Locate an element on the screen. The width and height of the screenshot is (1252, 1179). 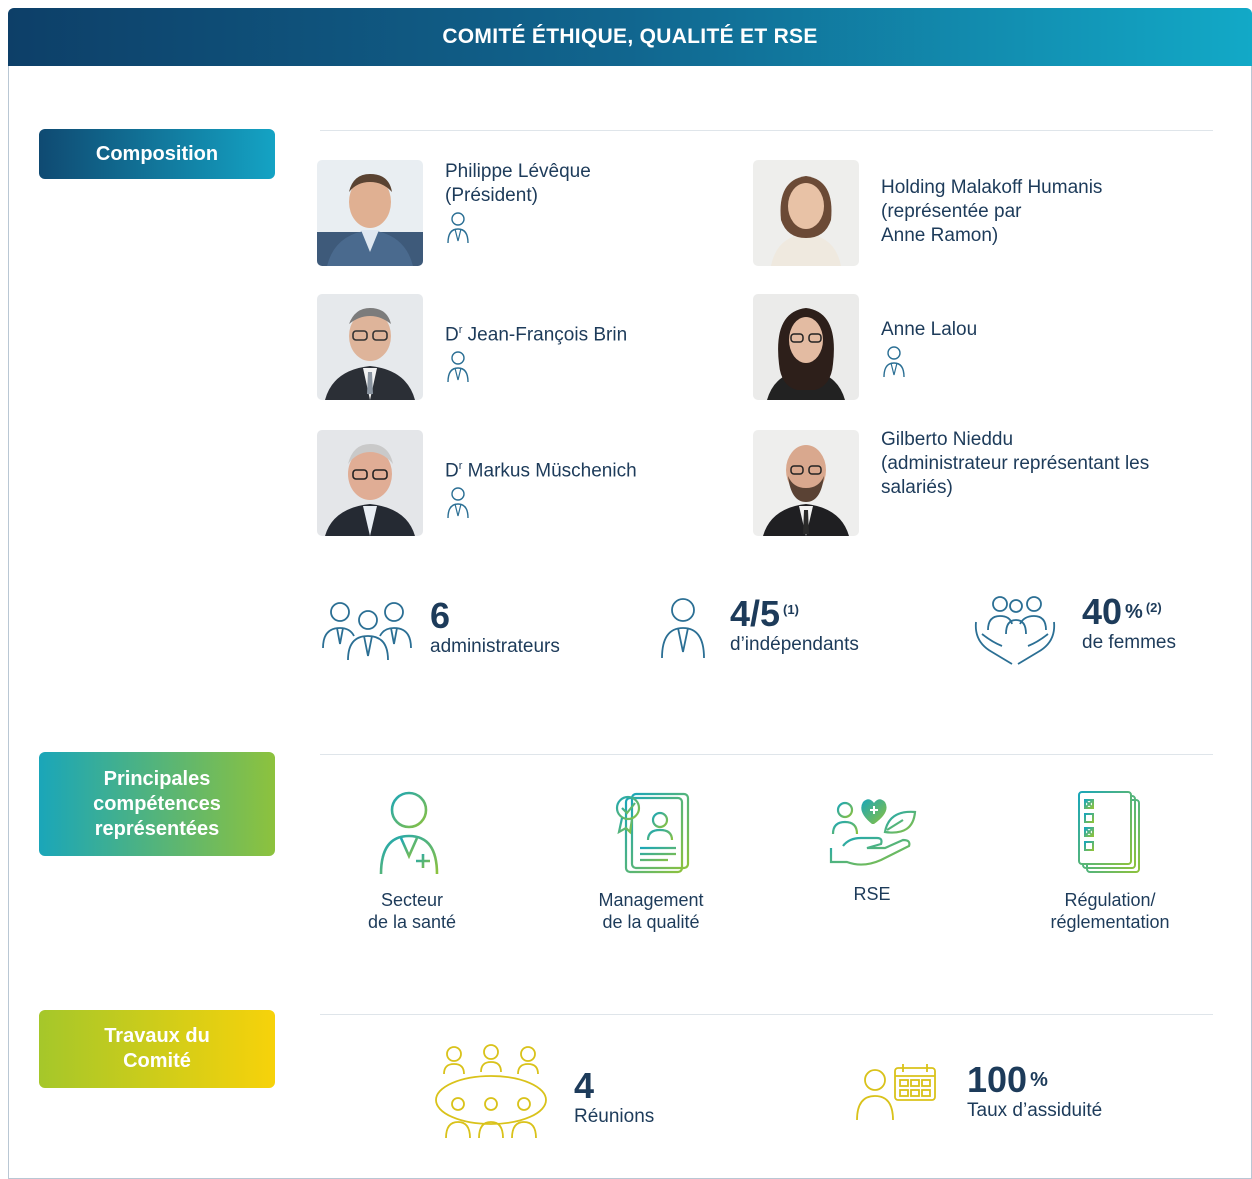
member-name: Anne Lalou is located at coordinates (929, 329).